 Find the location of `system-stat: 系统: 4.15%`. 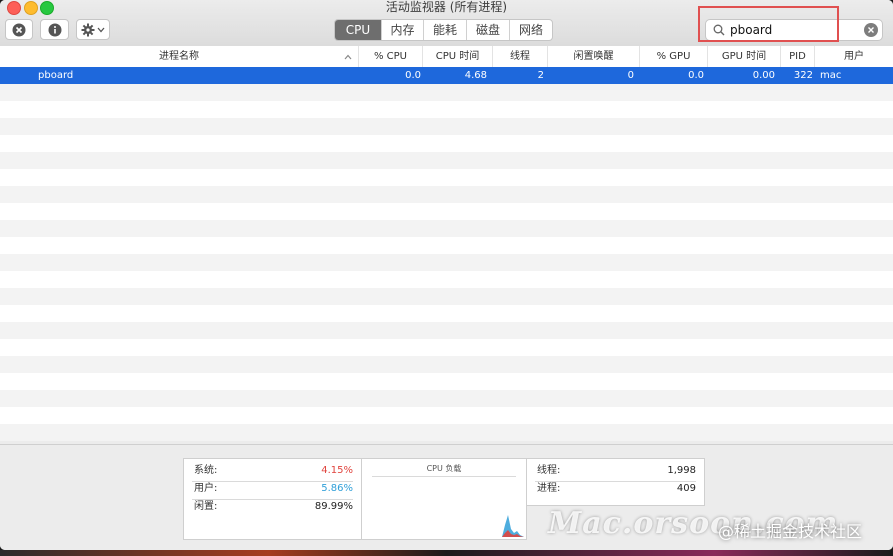

system-stat: 系统: 4.15% is located at coordinates (272, 471).